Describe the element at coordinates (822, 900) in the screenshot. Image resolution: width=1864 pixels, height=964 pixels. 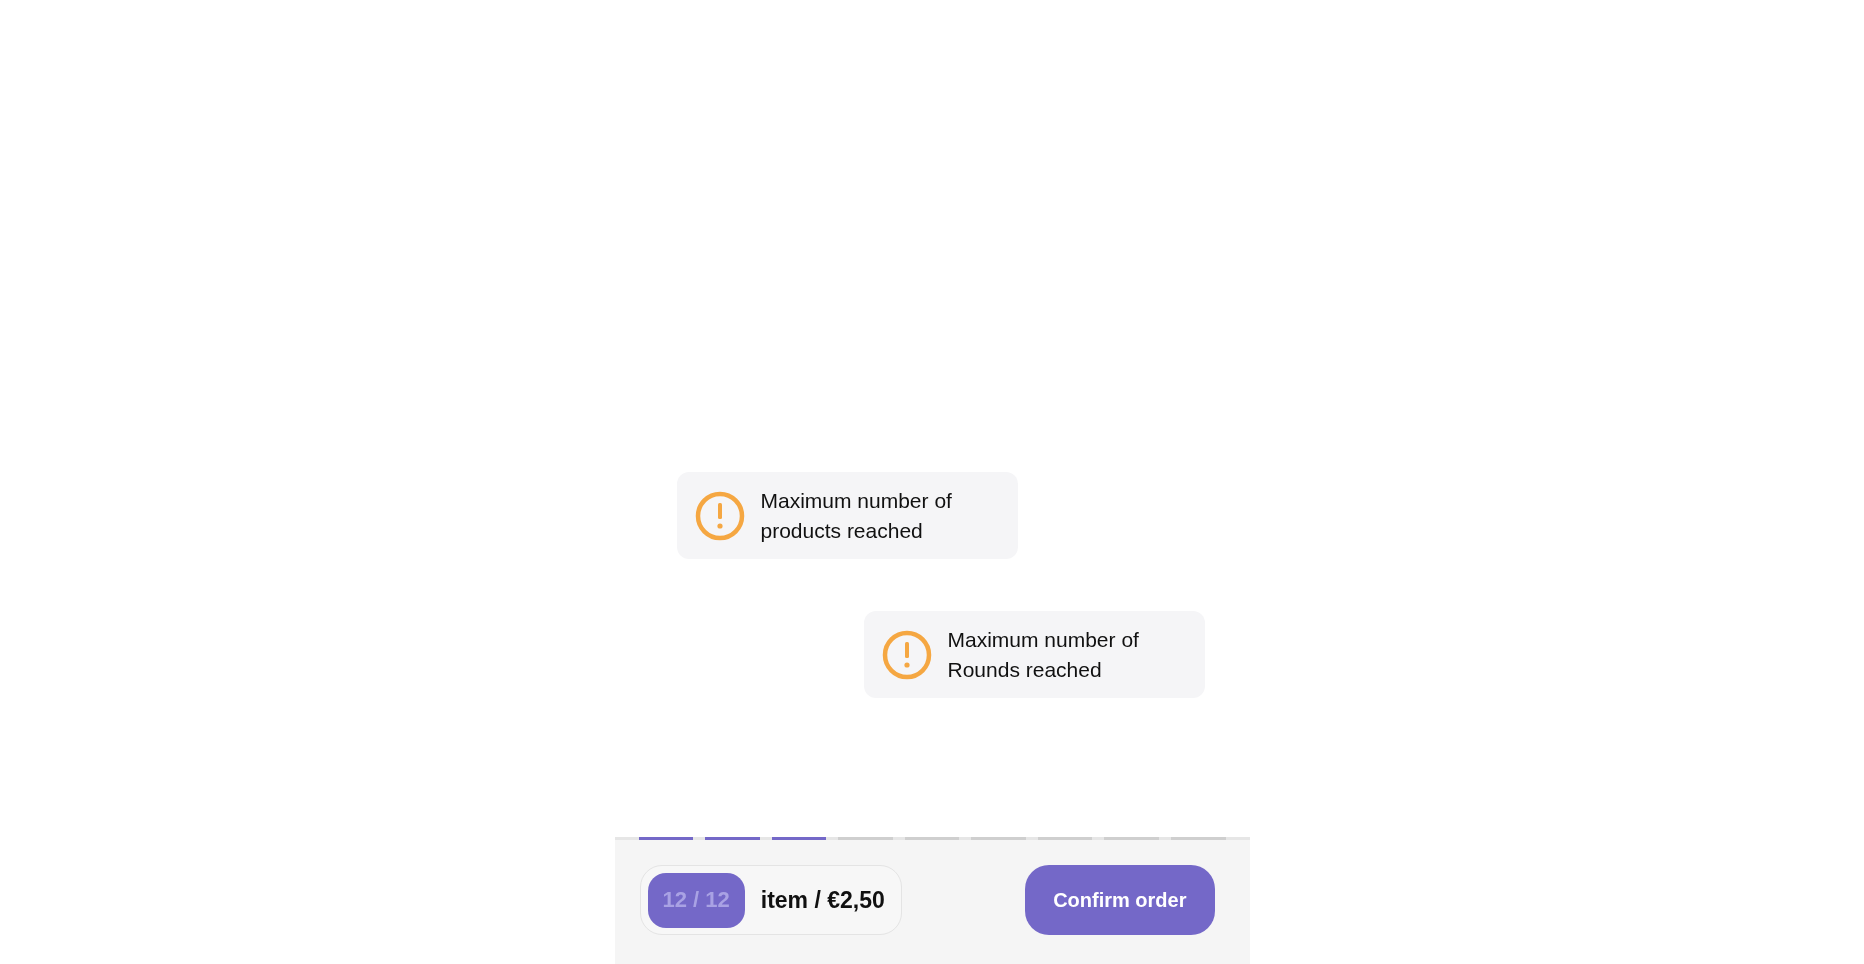
I see `price-label: item / €2,50` at that location.